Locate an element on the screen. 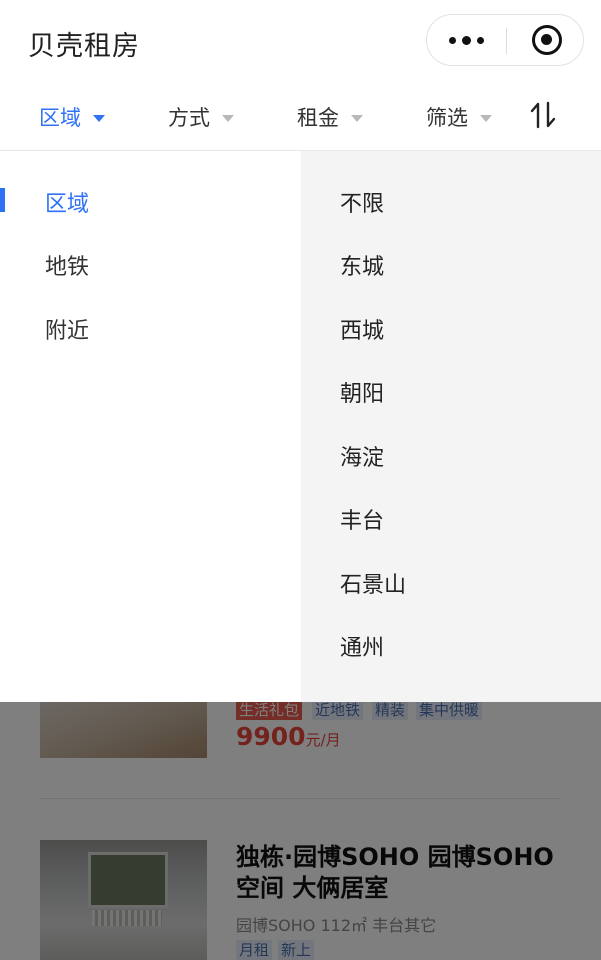  filter-tab-more: 筛选 is located at coordinates (459, 117).